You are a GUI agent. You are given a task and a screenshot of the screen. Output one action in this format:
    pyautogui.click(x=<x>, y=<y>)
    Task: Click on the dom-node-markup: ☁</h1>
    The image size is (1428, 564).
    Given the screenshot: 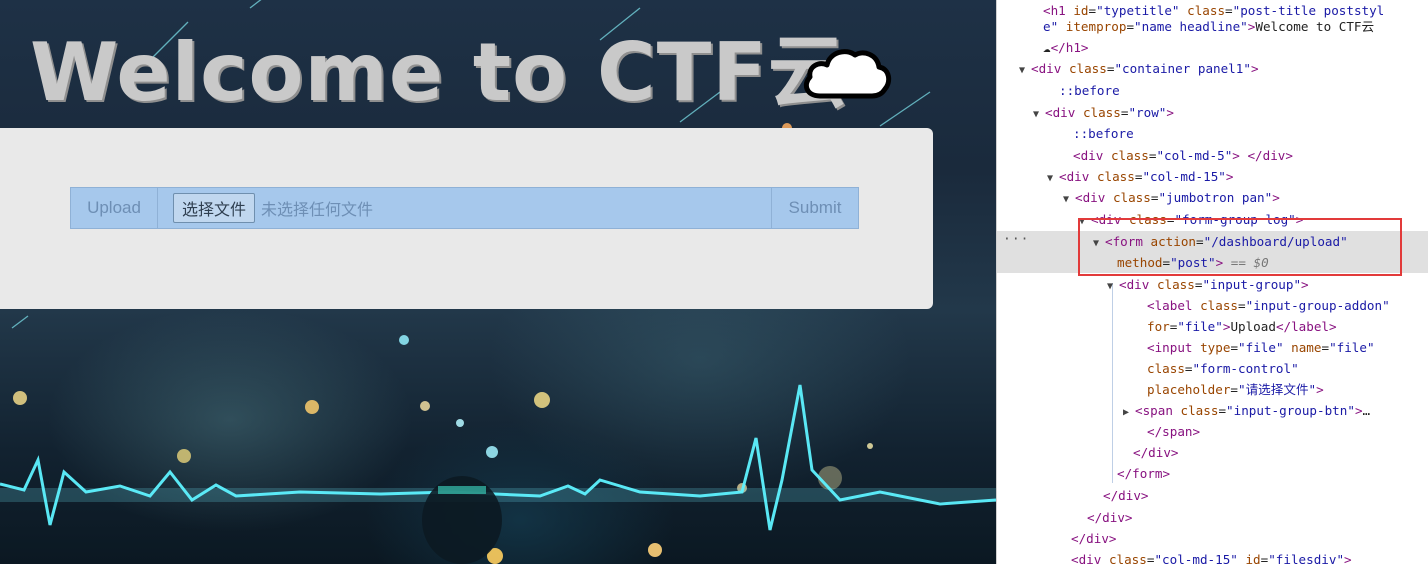 What is the action you would take?
    pyautogui.click(x=1066, y=47)
    